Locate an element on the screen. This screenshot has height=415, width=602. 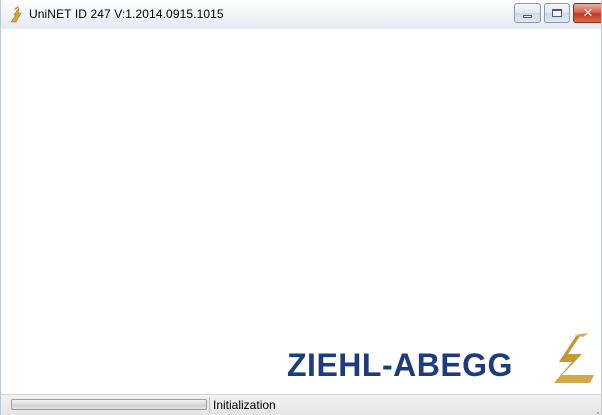
status-bar: Initialization is located at coordinates (301, 404).